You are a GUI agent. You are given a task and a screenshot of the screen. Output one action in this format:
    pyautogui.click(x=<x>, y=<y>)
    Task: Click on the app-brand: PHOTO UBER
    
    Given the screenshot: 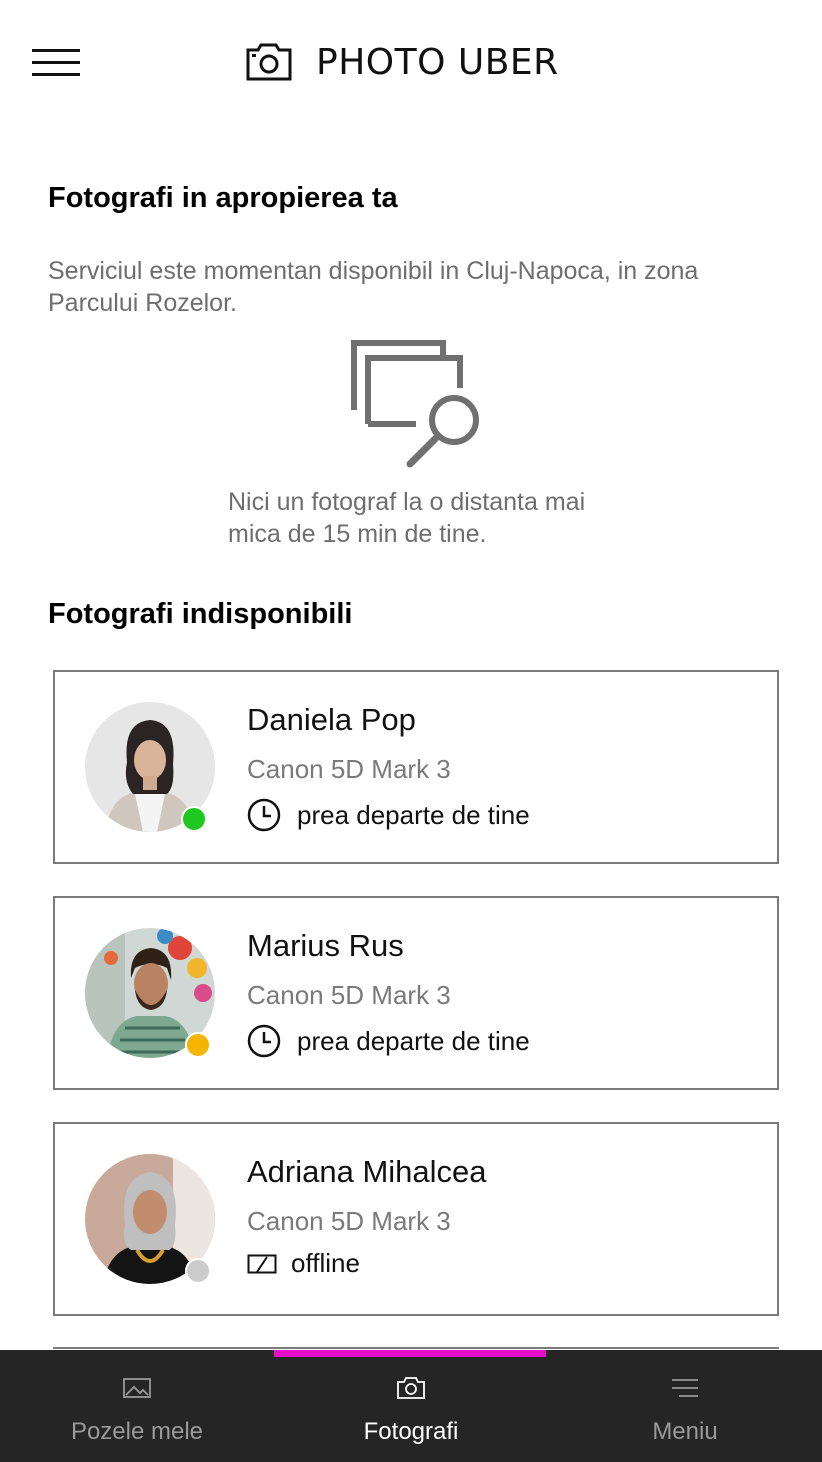 What is the action you would take?
    pyautogui.click(x=402, y=62)
    